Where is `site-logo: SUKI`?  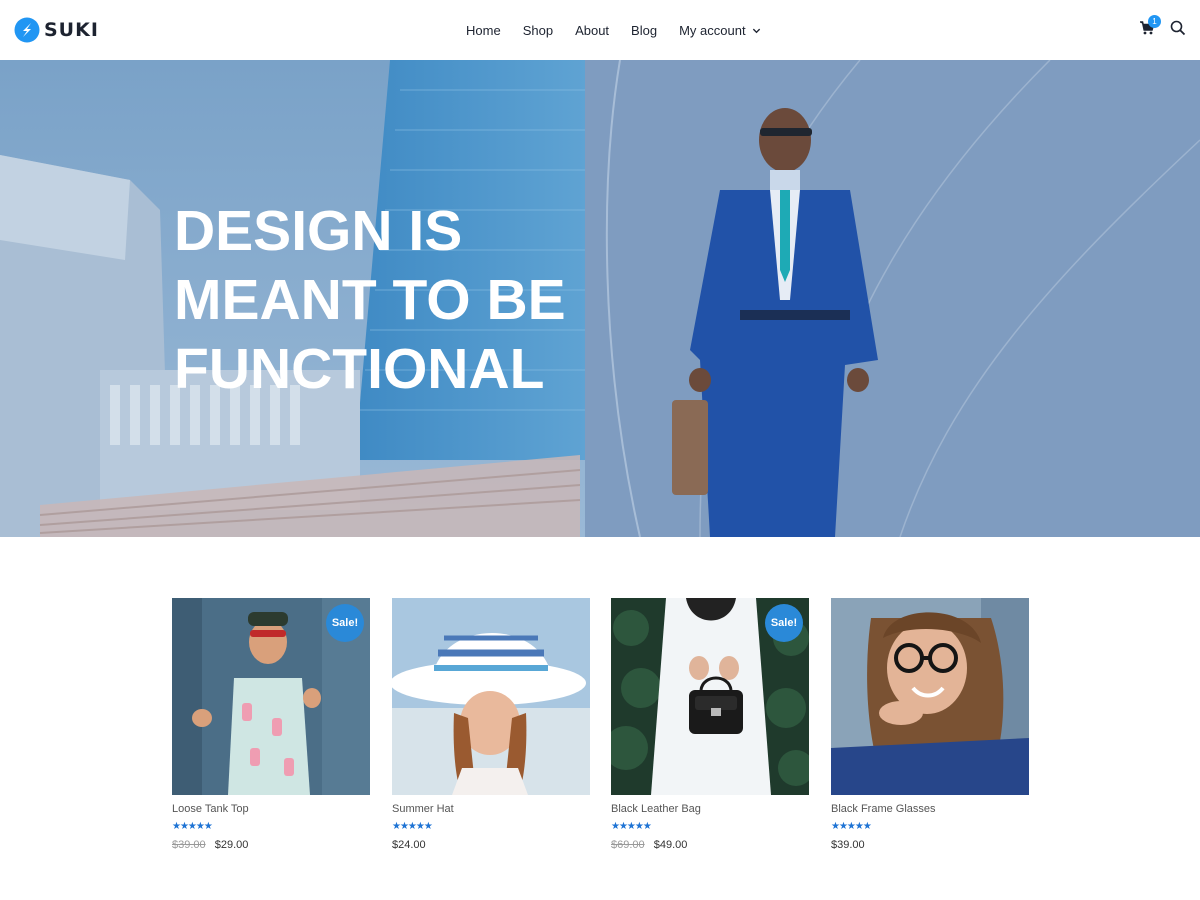 site-logo: SUKI is located at coordinates (56, 30).